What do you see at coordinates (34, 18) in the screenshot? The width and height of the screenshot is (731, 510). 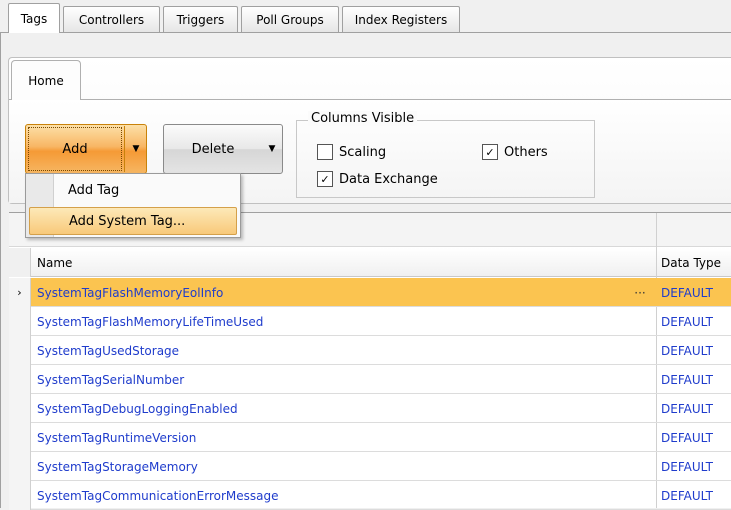 I see `tab-tags: Tags` at bounding box center [34, 18].